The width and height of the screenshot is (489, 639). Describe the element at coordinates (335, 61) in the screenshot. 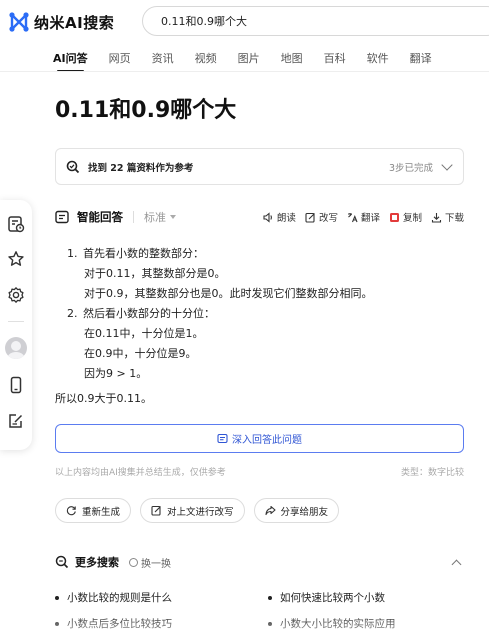

I see `tab-baike: 百科` at that location.